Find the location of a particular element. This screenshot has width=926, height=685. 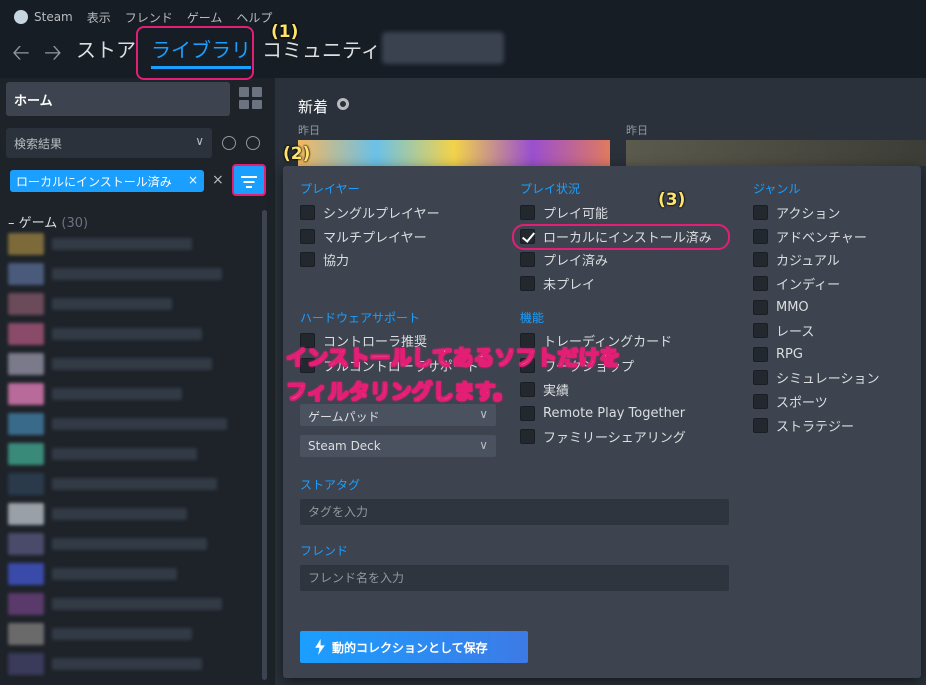

forward-arrow-icon: 🡢 is located at coordinates (53, 55).